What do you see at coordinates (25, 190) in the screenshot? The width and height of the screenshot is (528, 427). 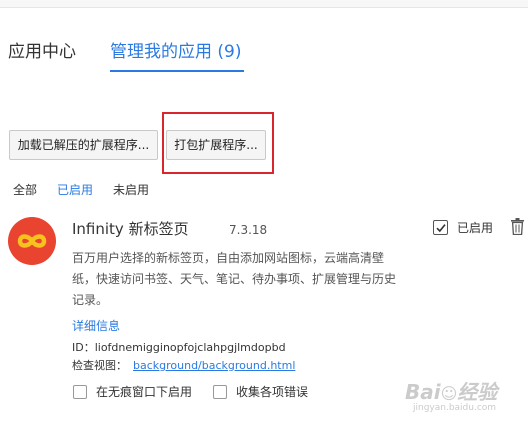 I see `filter-all: 全部` at bounding box center [25, 190].